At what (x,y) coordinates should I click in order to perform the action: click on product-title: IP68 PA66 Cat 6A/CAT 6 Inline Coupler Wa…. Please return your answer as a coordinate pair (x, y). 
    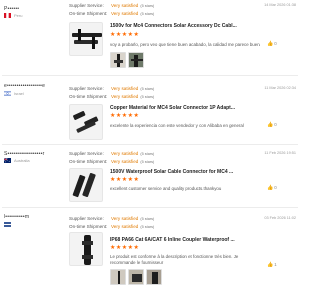
    Looking at the image, I should click on (185, 240).